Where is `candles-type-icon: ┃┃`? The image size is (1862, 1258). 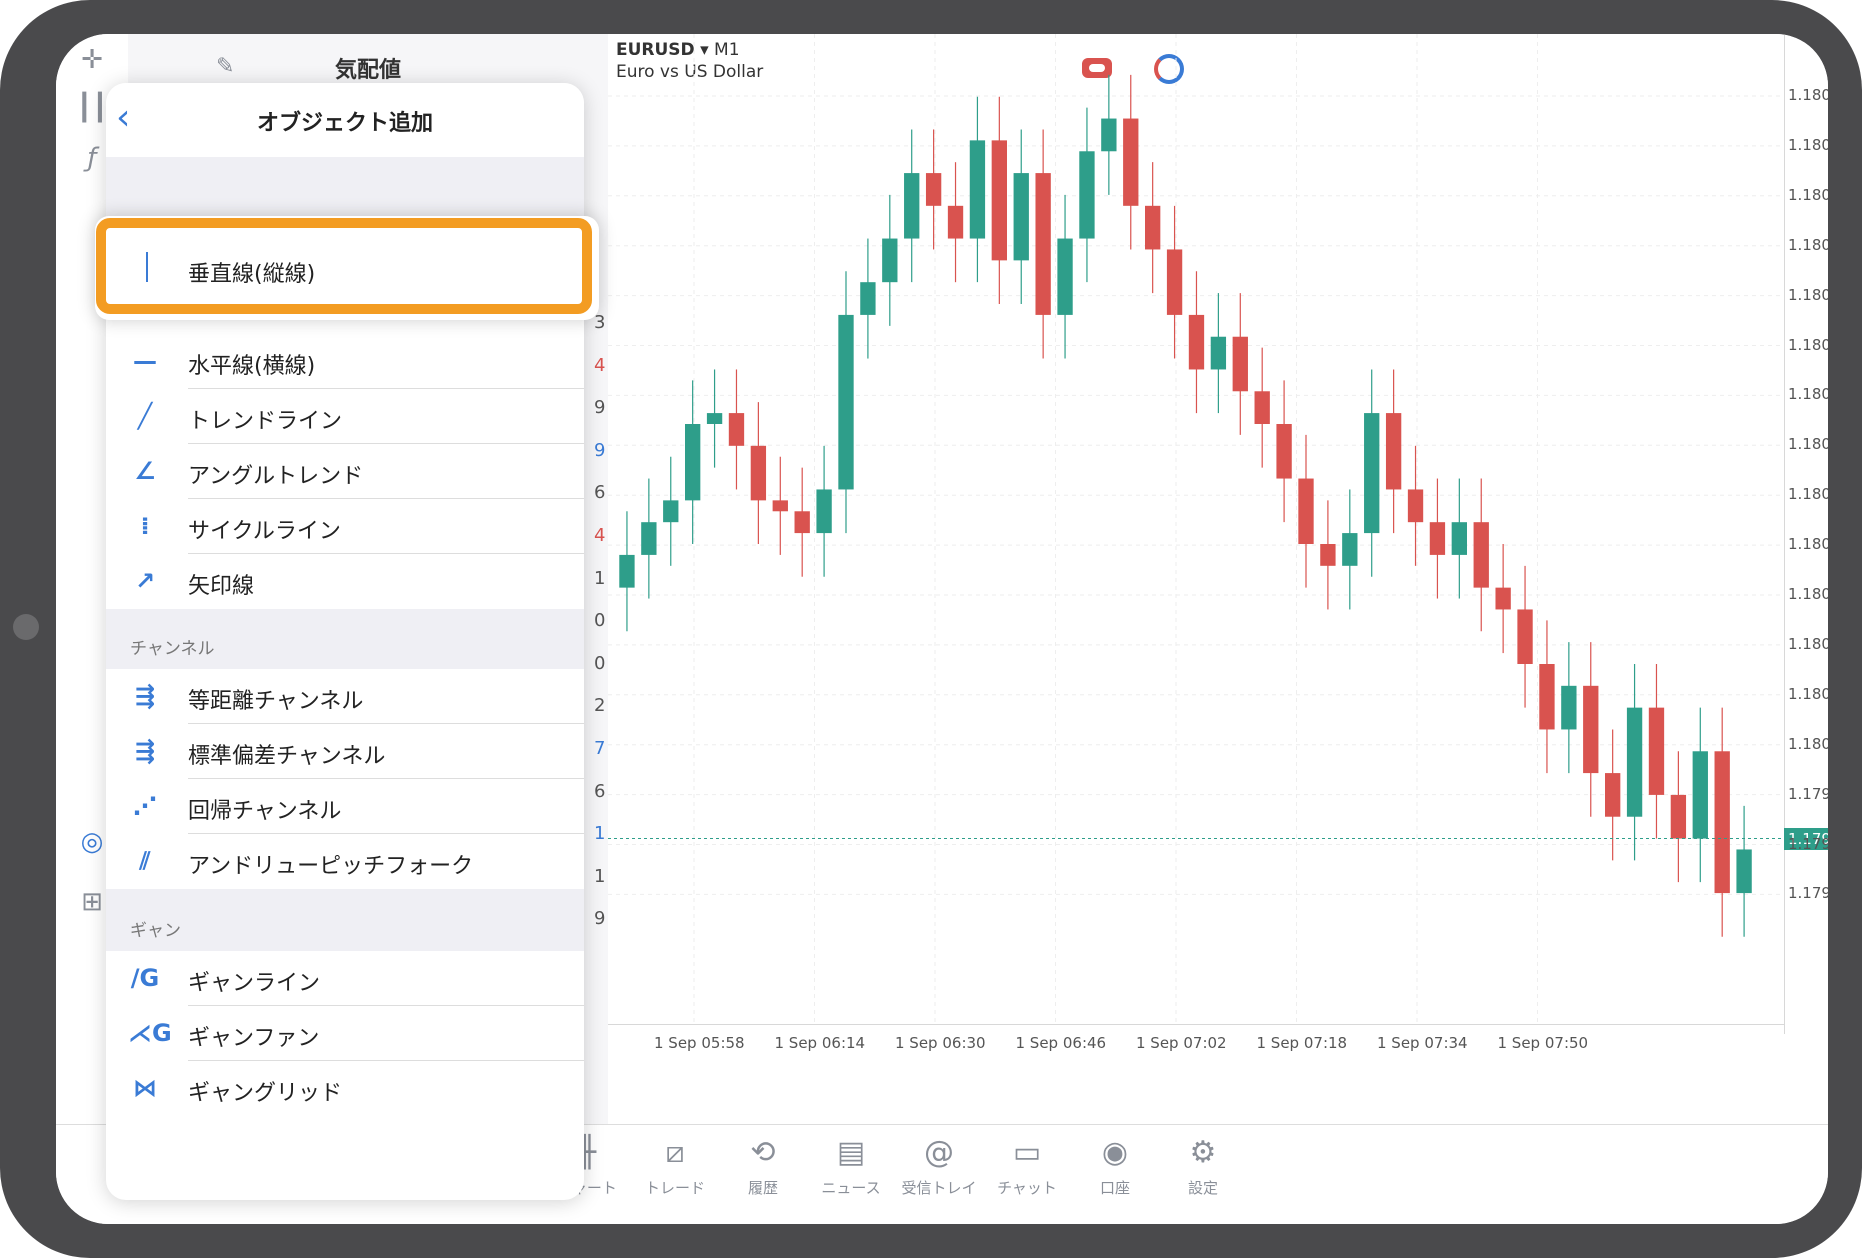
candles-type-icon: ┃┃ is located at coordinates (92, 108).